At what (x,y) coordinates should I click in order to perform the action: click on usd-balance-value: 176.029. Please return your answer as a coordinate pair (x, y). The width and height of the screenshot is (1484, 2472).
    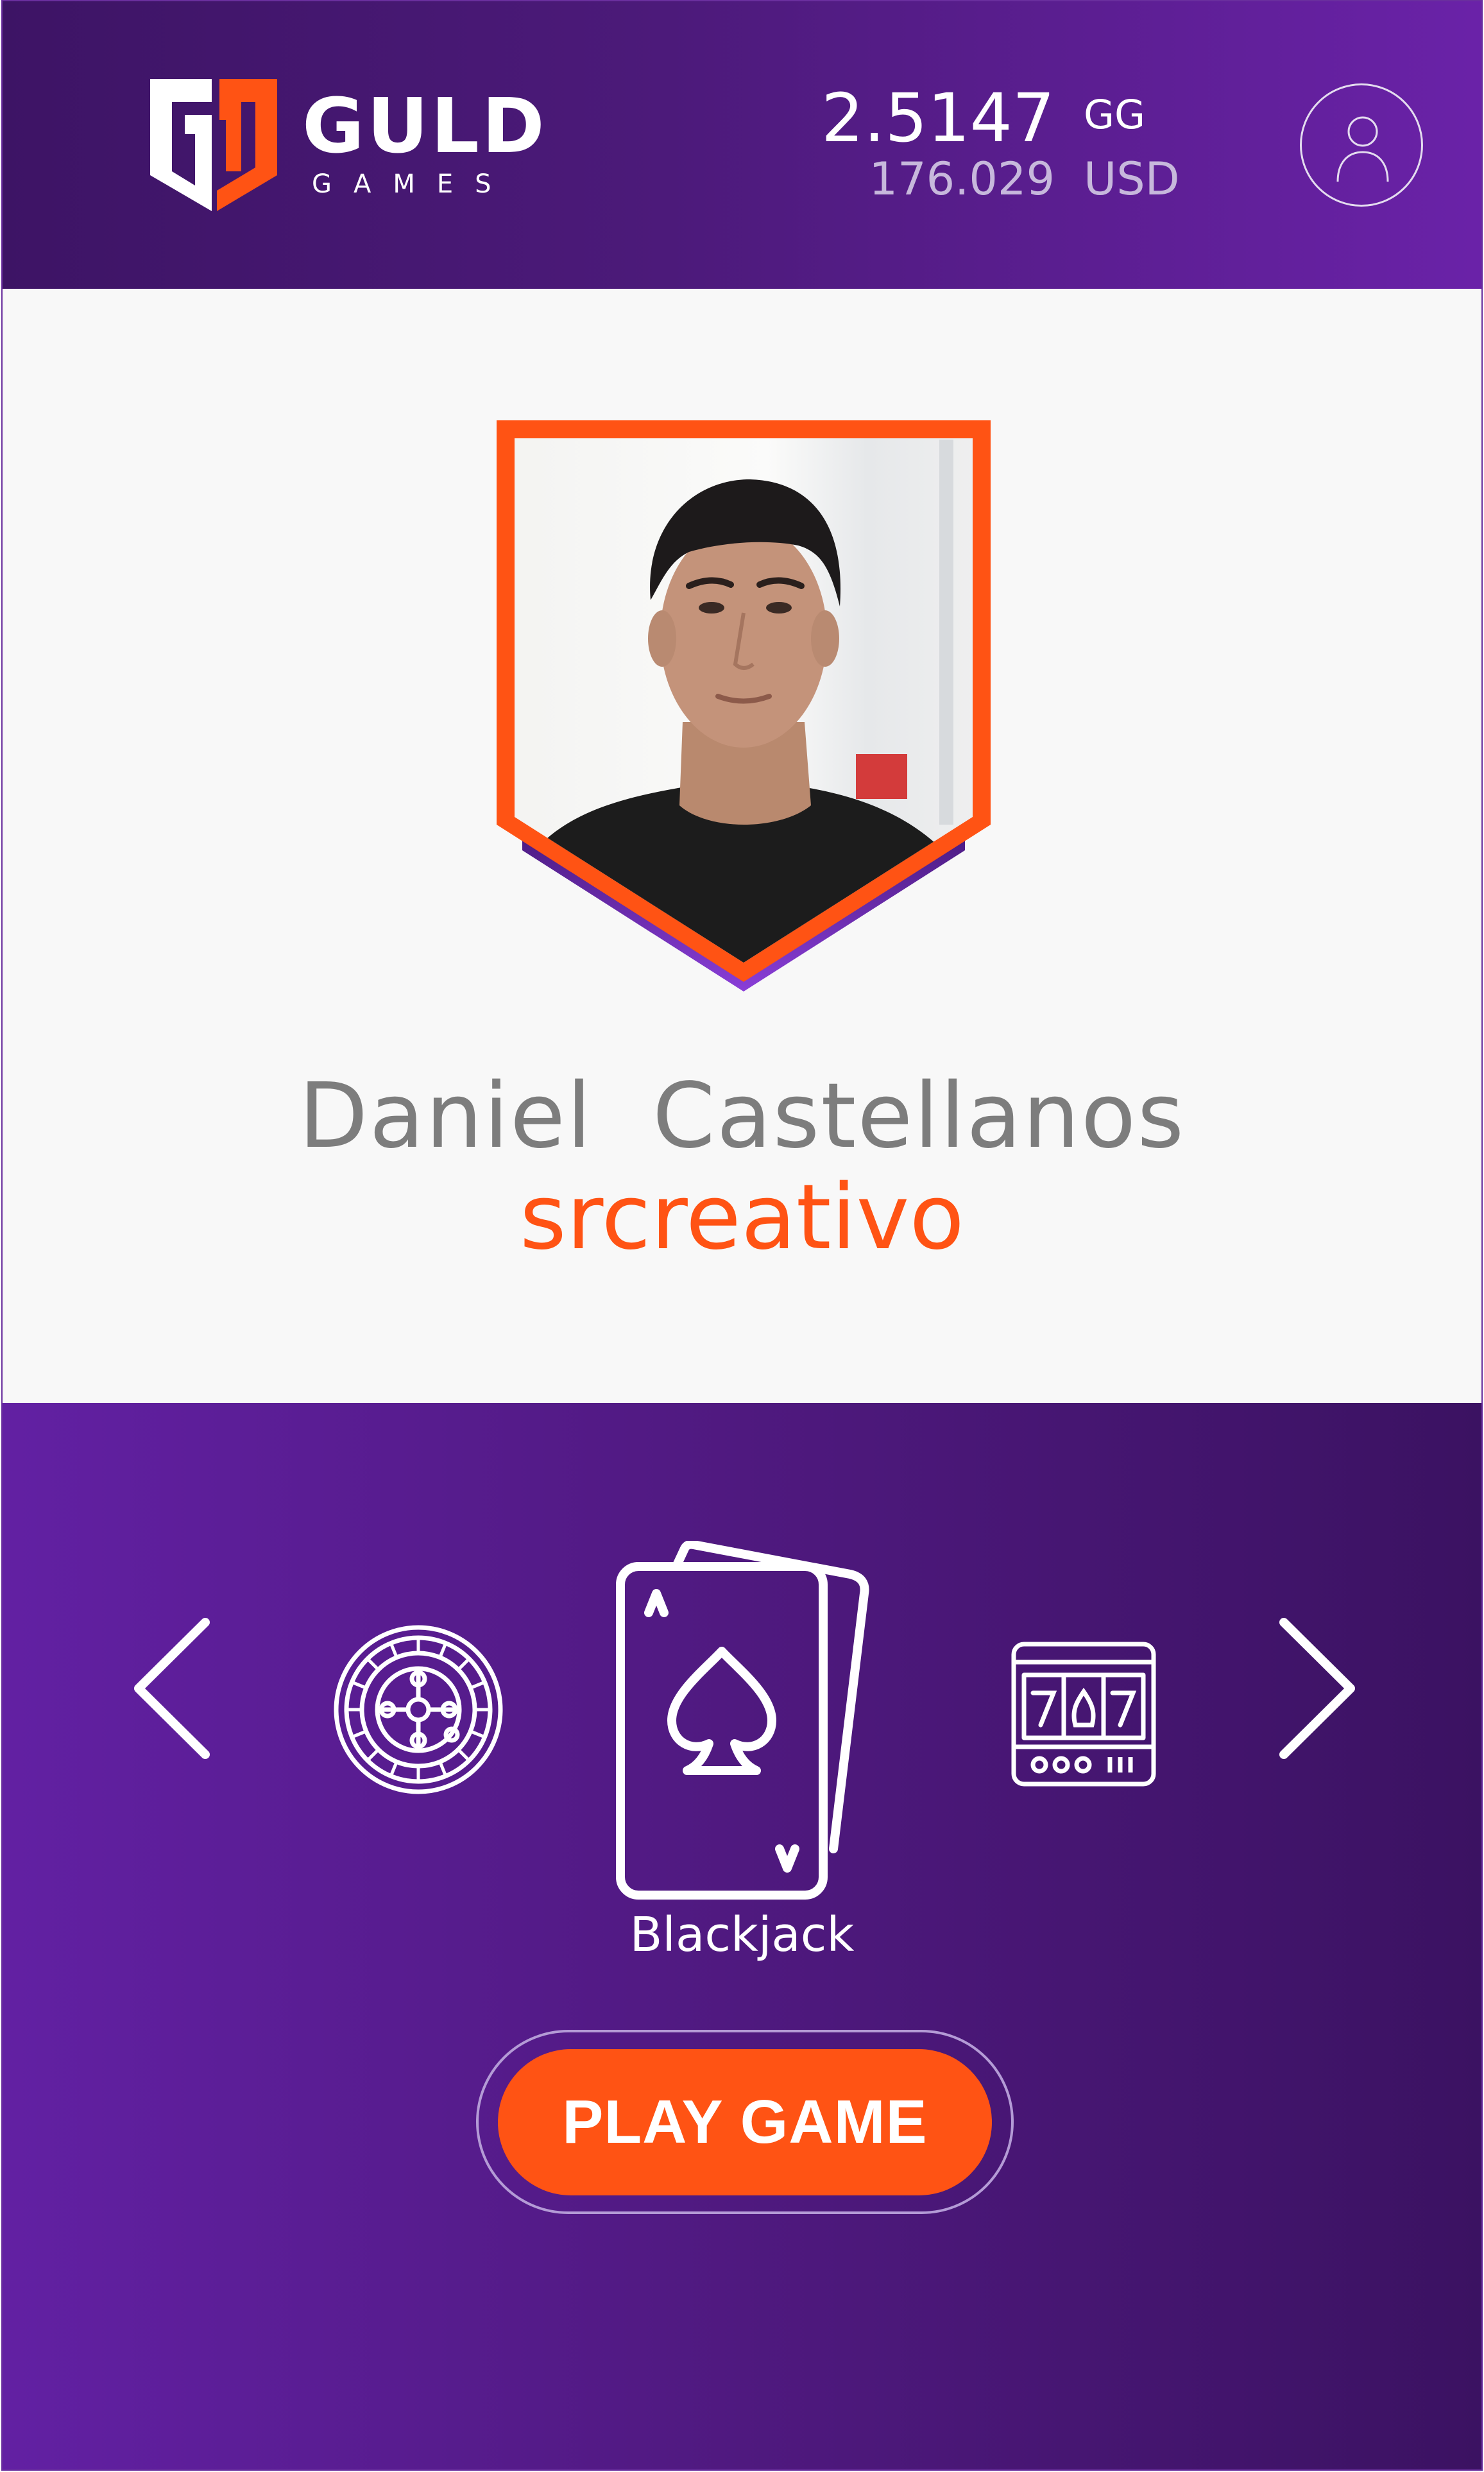
    Looking at the image, I should click on (962, 179).